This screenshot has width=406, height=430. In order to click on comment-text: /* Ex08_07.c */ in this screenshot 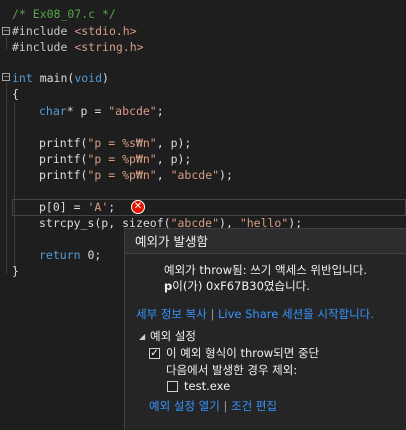, I will do `click(64, 14)`.